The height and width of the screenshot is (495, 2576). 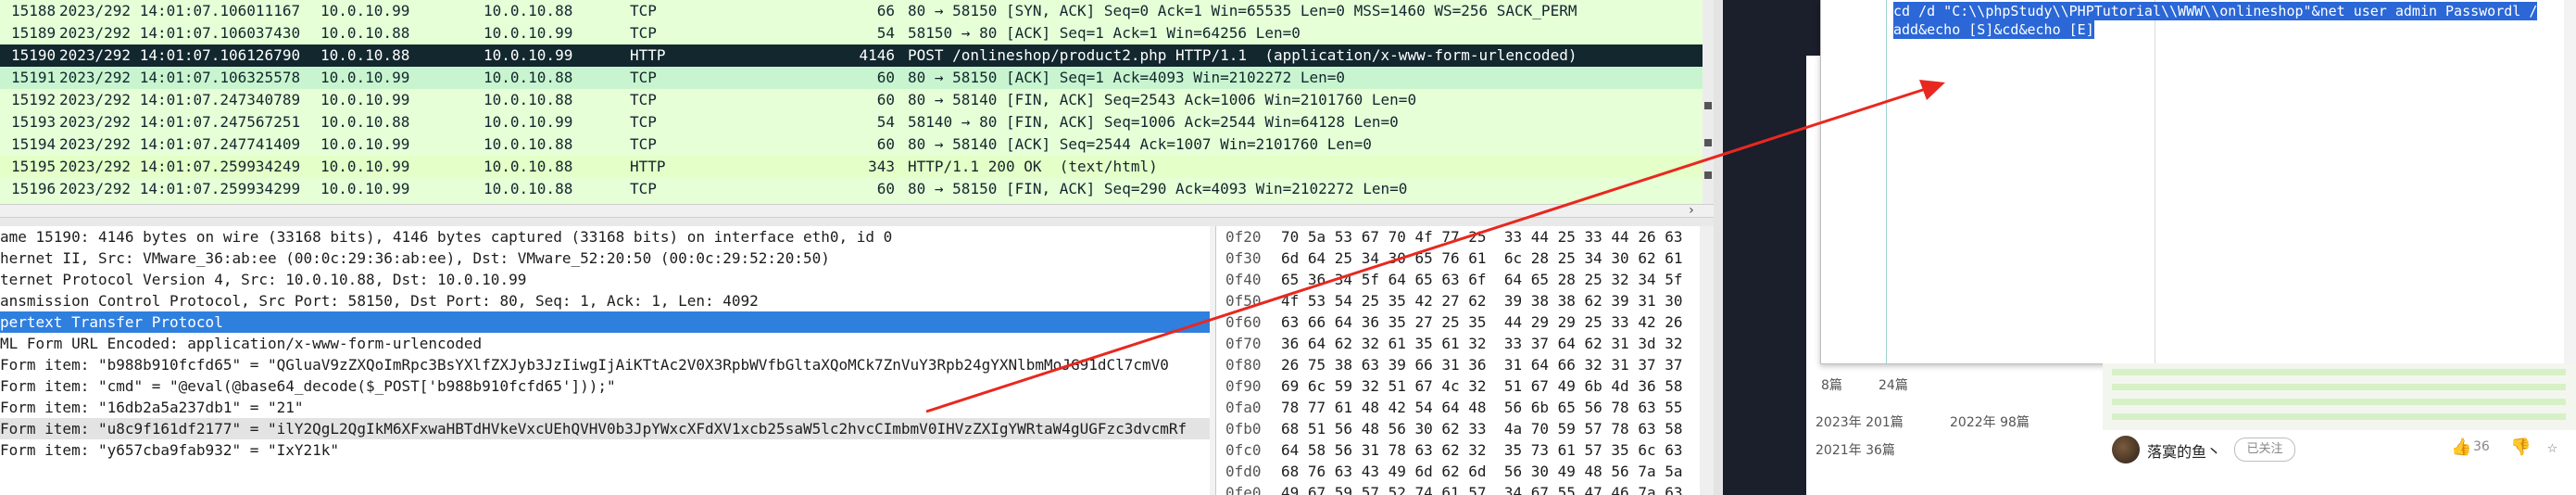 What do you see at coordinates (1243, 301) in the screenshot?
I see `hex-offset: 0f50` at bounding box center [1243, 301].